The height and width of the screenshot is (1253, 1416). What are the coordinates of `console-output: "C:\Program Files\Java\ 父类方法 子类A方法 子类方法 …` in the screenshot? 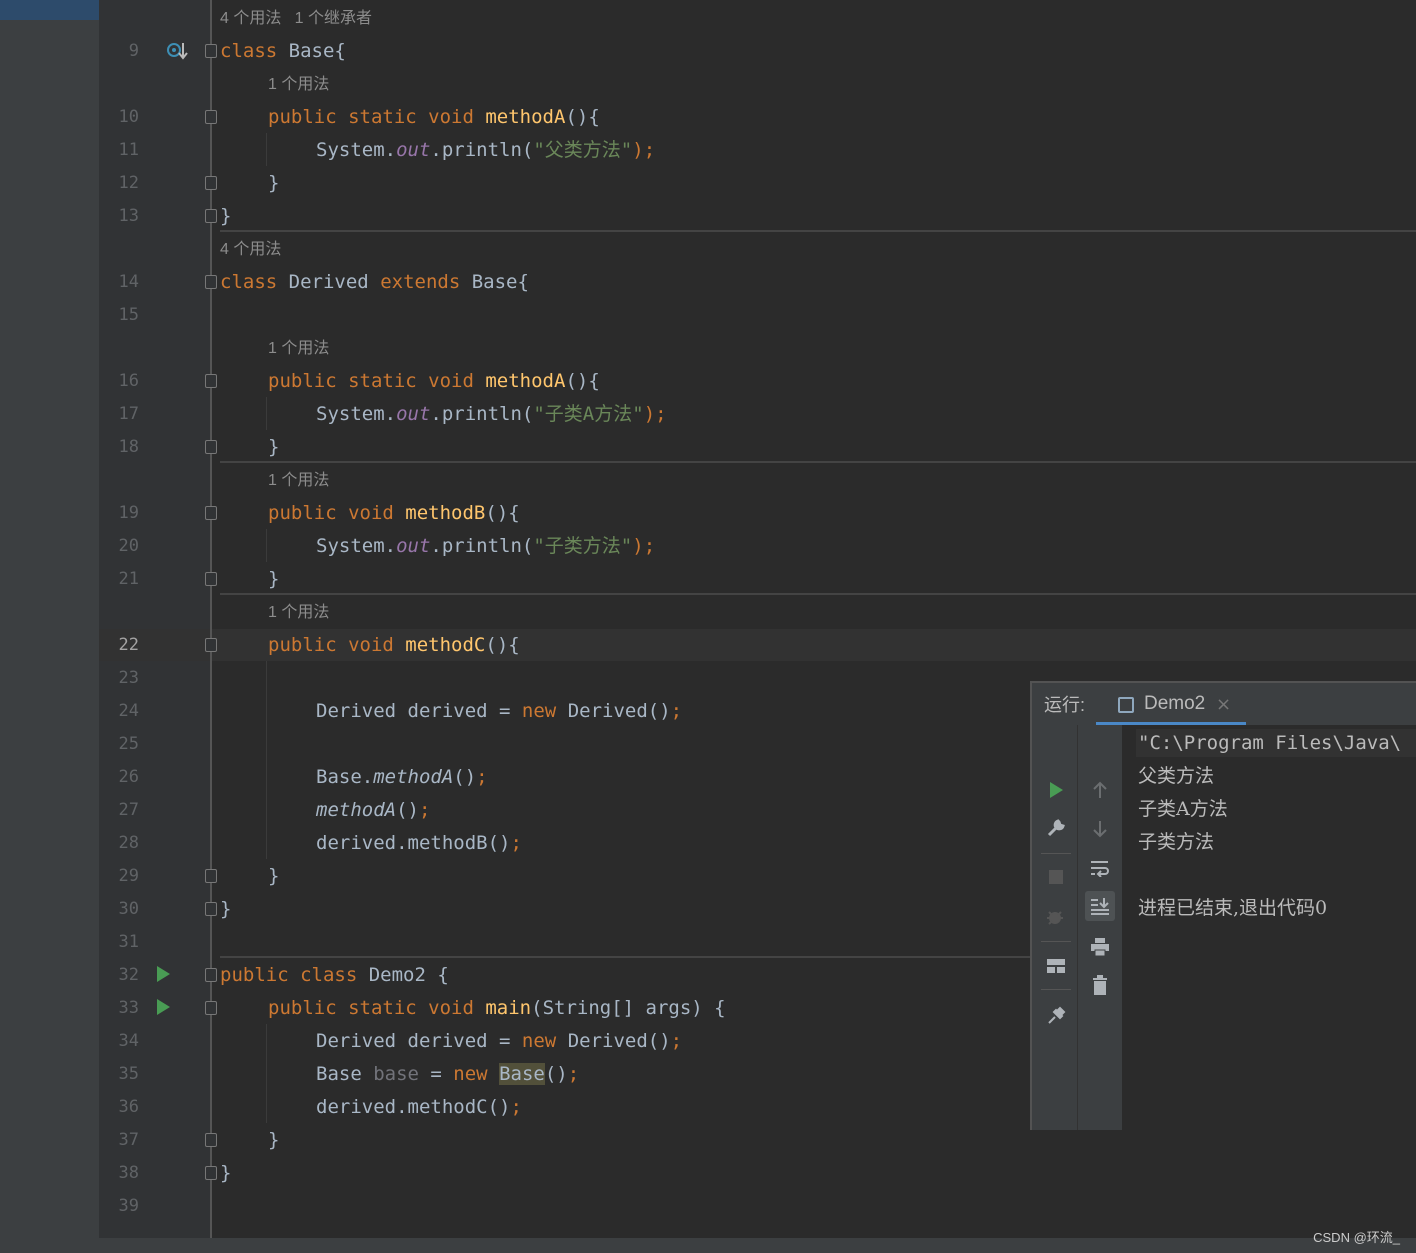 It's located at (1269, 927).